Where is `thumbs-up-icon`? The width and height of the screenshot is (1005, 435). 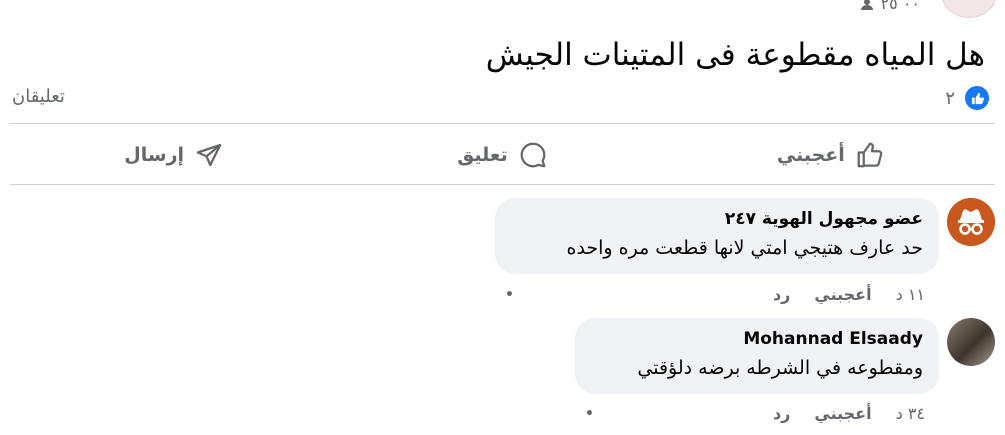 thumbs-up-icon is located at coordinates (870, 155).